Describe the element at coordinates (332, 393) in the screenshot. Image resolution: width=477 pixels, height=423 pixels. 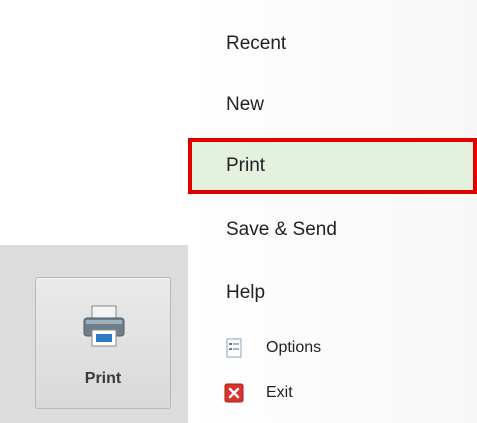
I see `menu-item-exit: Exit` at that location.